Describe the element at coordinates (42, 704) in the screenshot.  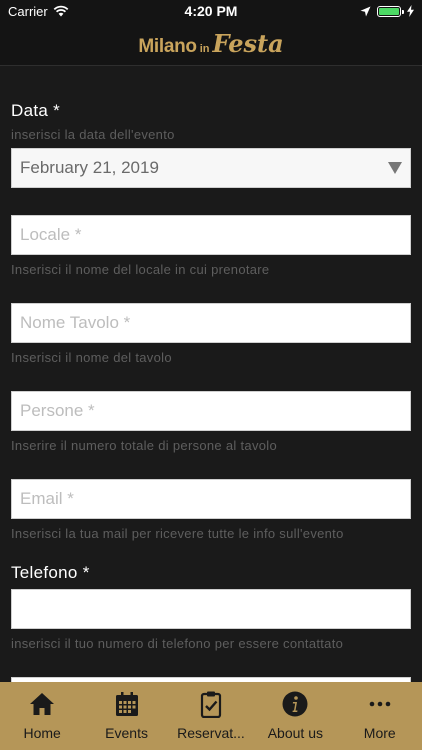
I see `home-icon` at that location.